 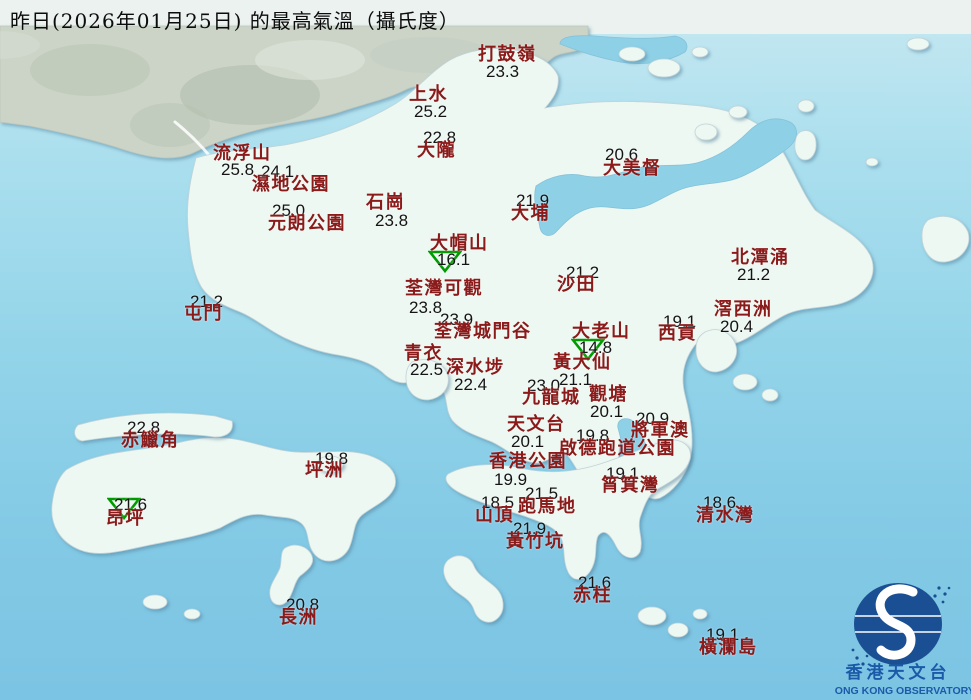 I want to click on station-name: 清水灣, so click(x=725, y=515).